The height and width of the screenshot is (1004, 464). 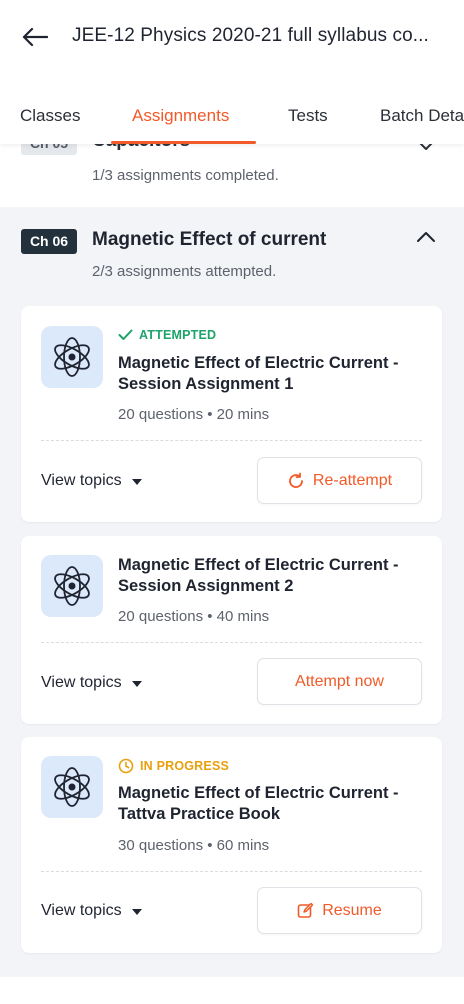 I want to click on tab-bar: Classes Assignments Tests Batch Deta, so click(x=232, y=120).